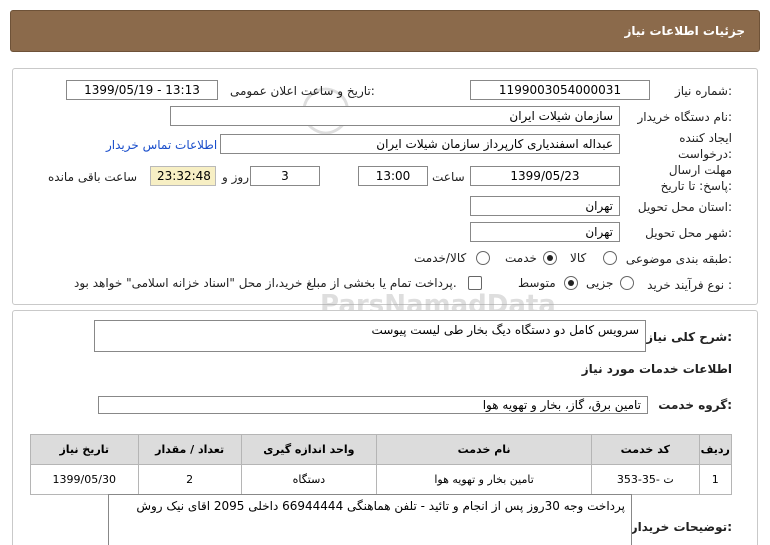  I want to click on category-radio-goods-service, so click(483, 258).